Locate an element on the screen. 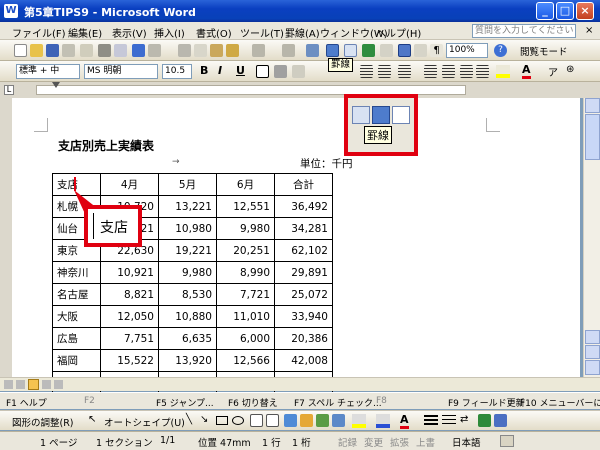 The width and height of the screenshot is (600, 450). fkey-f6: F6 切り替え is located at coordinates (253, 402).